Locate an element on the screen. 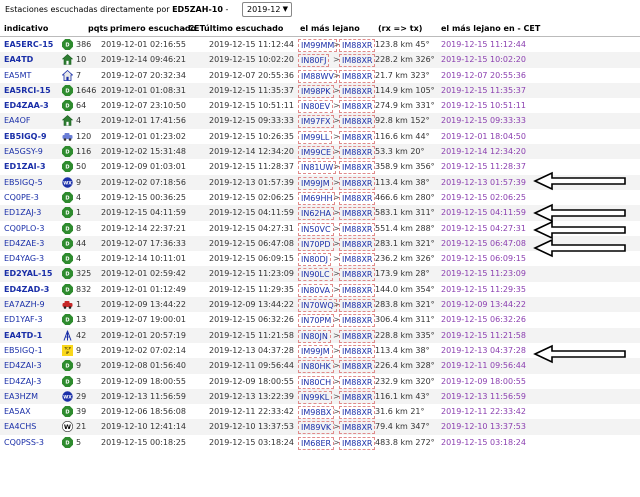 This screenshot has width=640, height=497. farthest-time-link: 2019-12-15 04:11:59 is located at coordinates (483, 212).